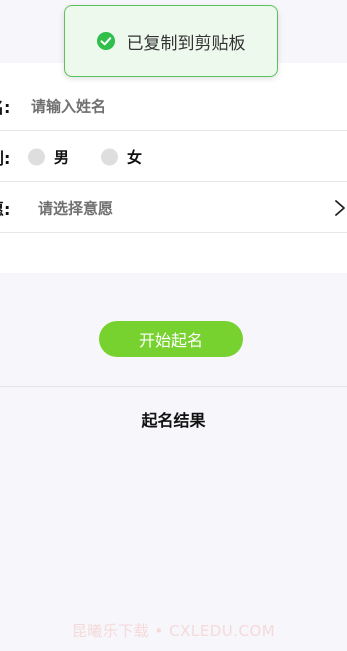 The image size is (347, 651). What do you see at coordinates (173, 631) in the screenshot?
I see `watermark: 昆曦乐下载 • CXLEDU.COM` at bounding box center [173, 631].